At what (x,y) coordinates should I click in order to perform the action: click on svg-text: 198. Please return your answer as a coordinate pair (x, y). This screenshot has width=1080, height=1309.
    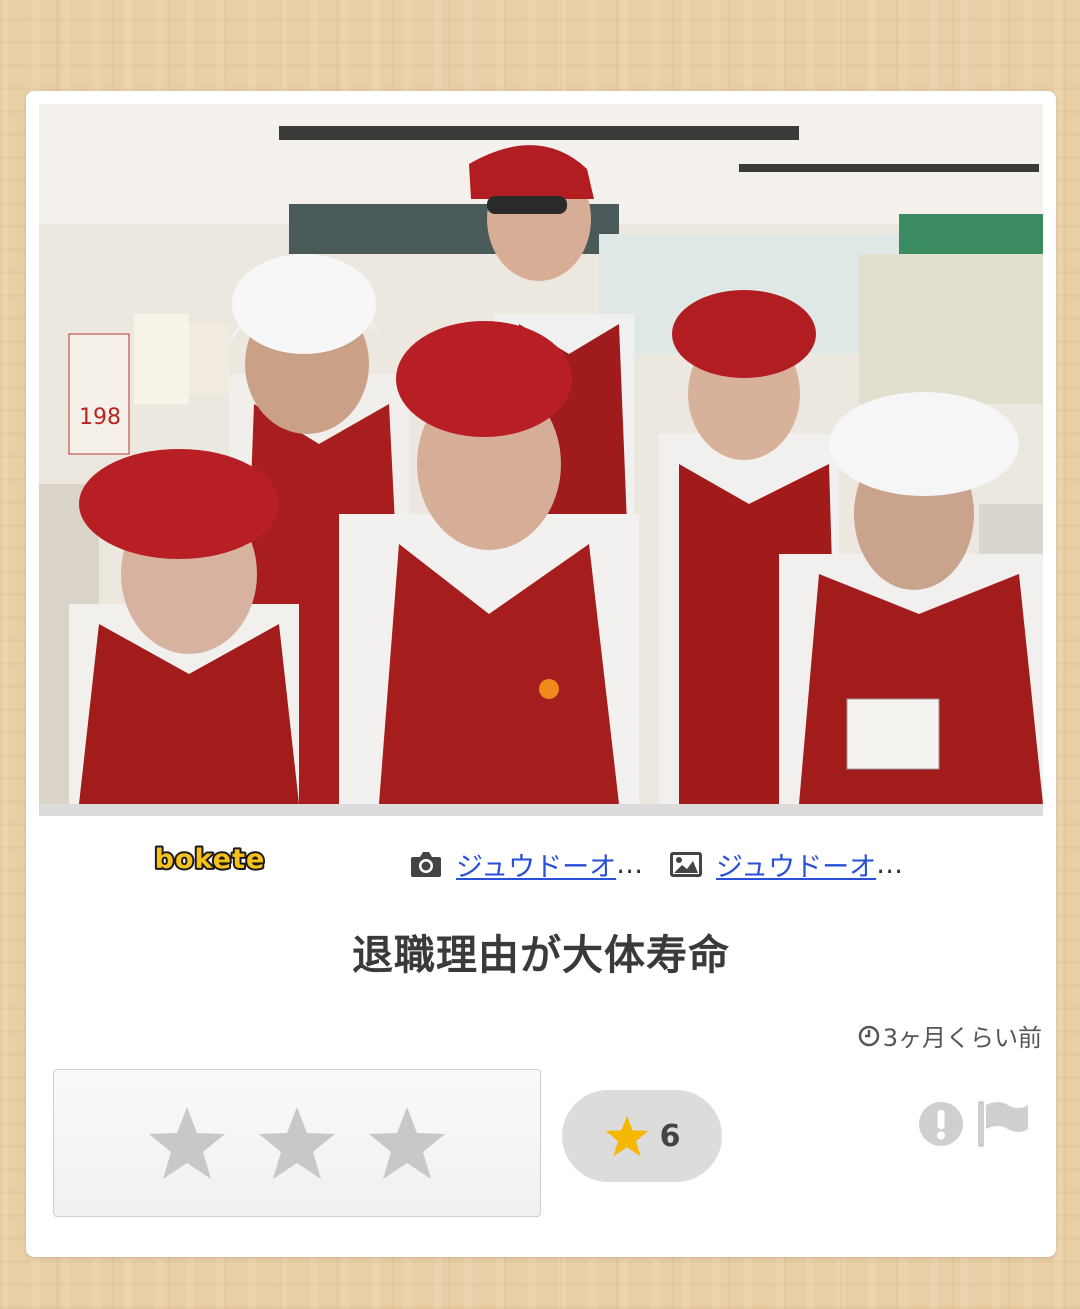
    Looking at the image, I should click on (100, 417).